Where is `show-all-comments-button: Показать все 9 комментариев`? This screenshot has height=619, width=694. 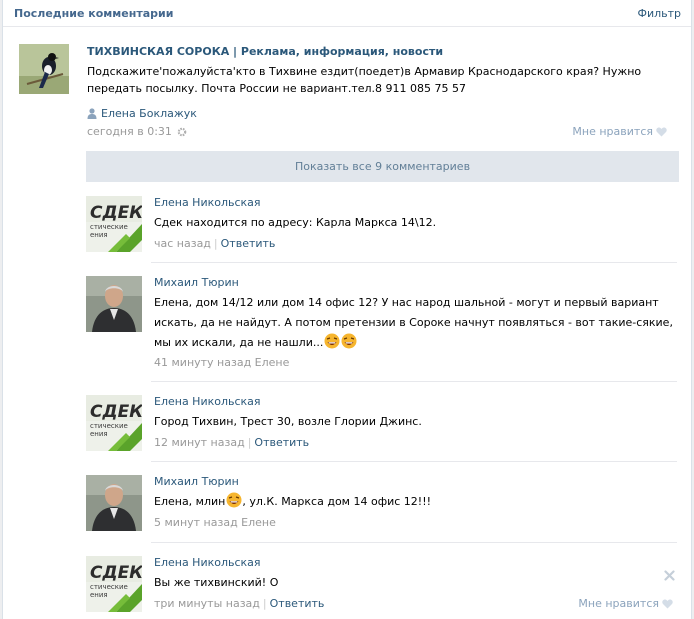
show-all-comments-button: Показать все 9 комментариев is located at coordinates (382, 166).